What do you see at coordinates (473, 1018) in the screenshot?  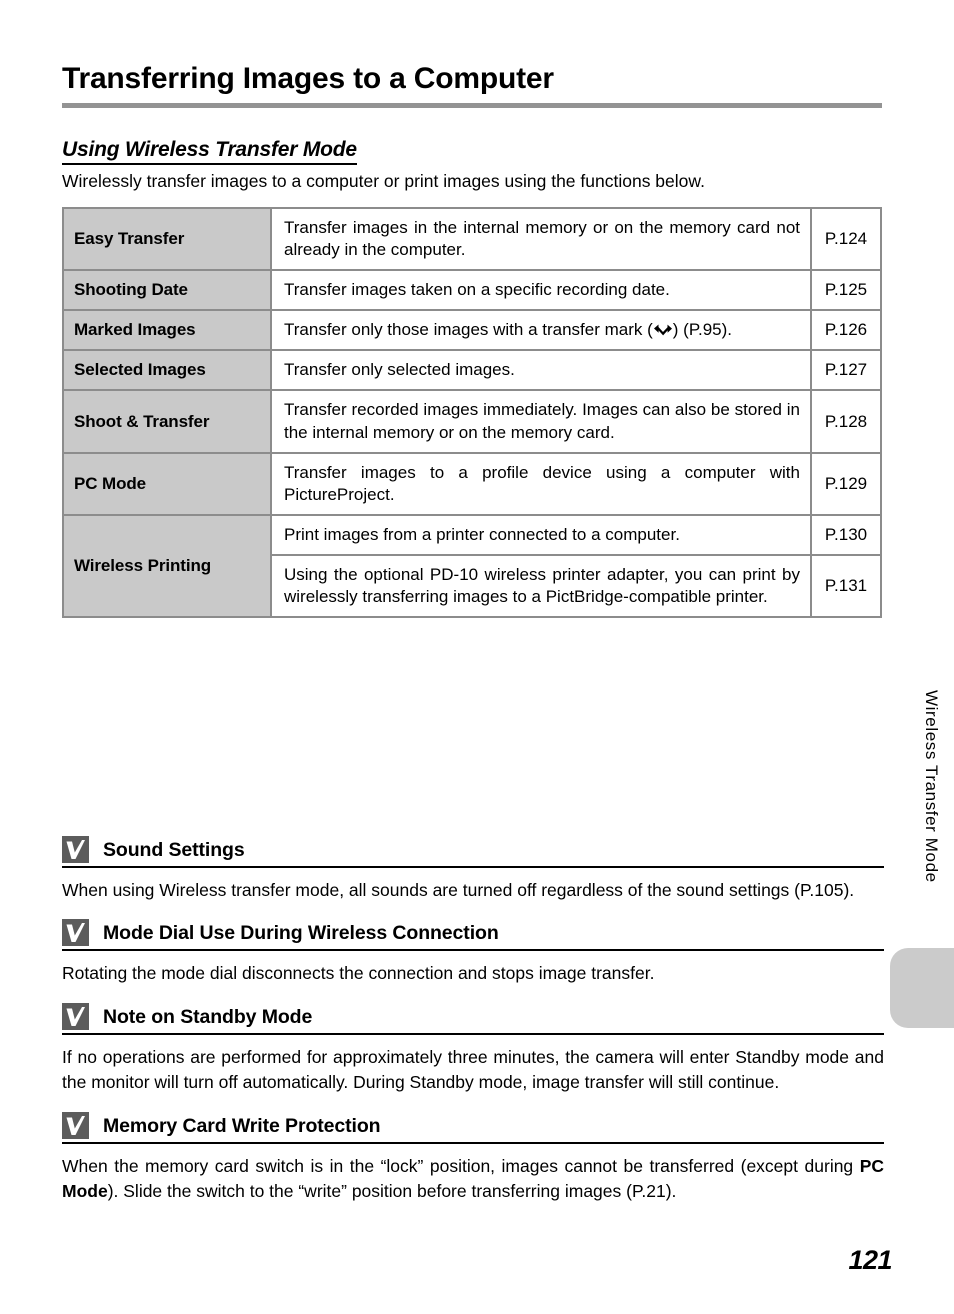 I see `note-heading: Note on Standby Mode` at bounding box center [473, 1018].